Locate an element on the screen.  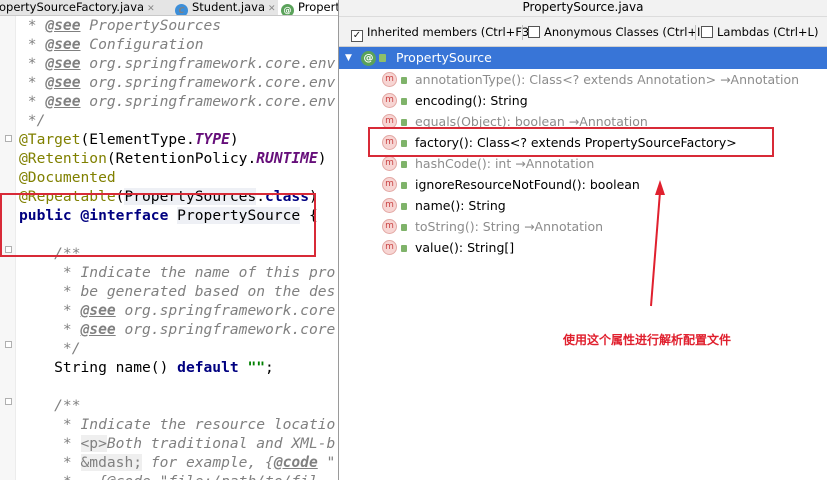
filter-label: Anonymous Classes (Ctrl+I) is located at coordinates (624, 32).